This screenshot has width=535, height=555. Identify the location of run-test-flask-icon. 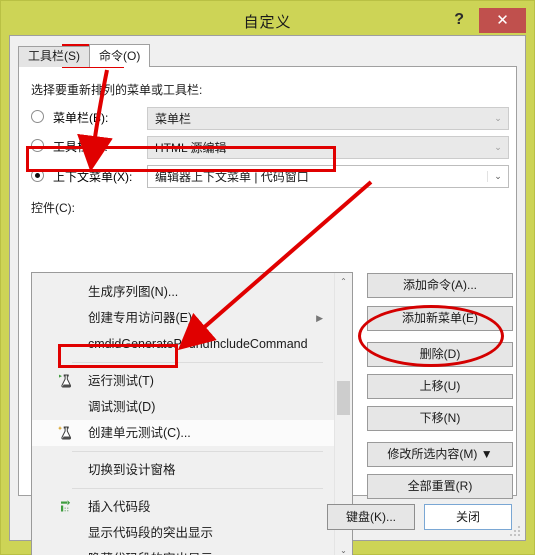
(66, 381).